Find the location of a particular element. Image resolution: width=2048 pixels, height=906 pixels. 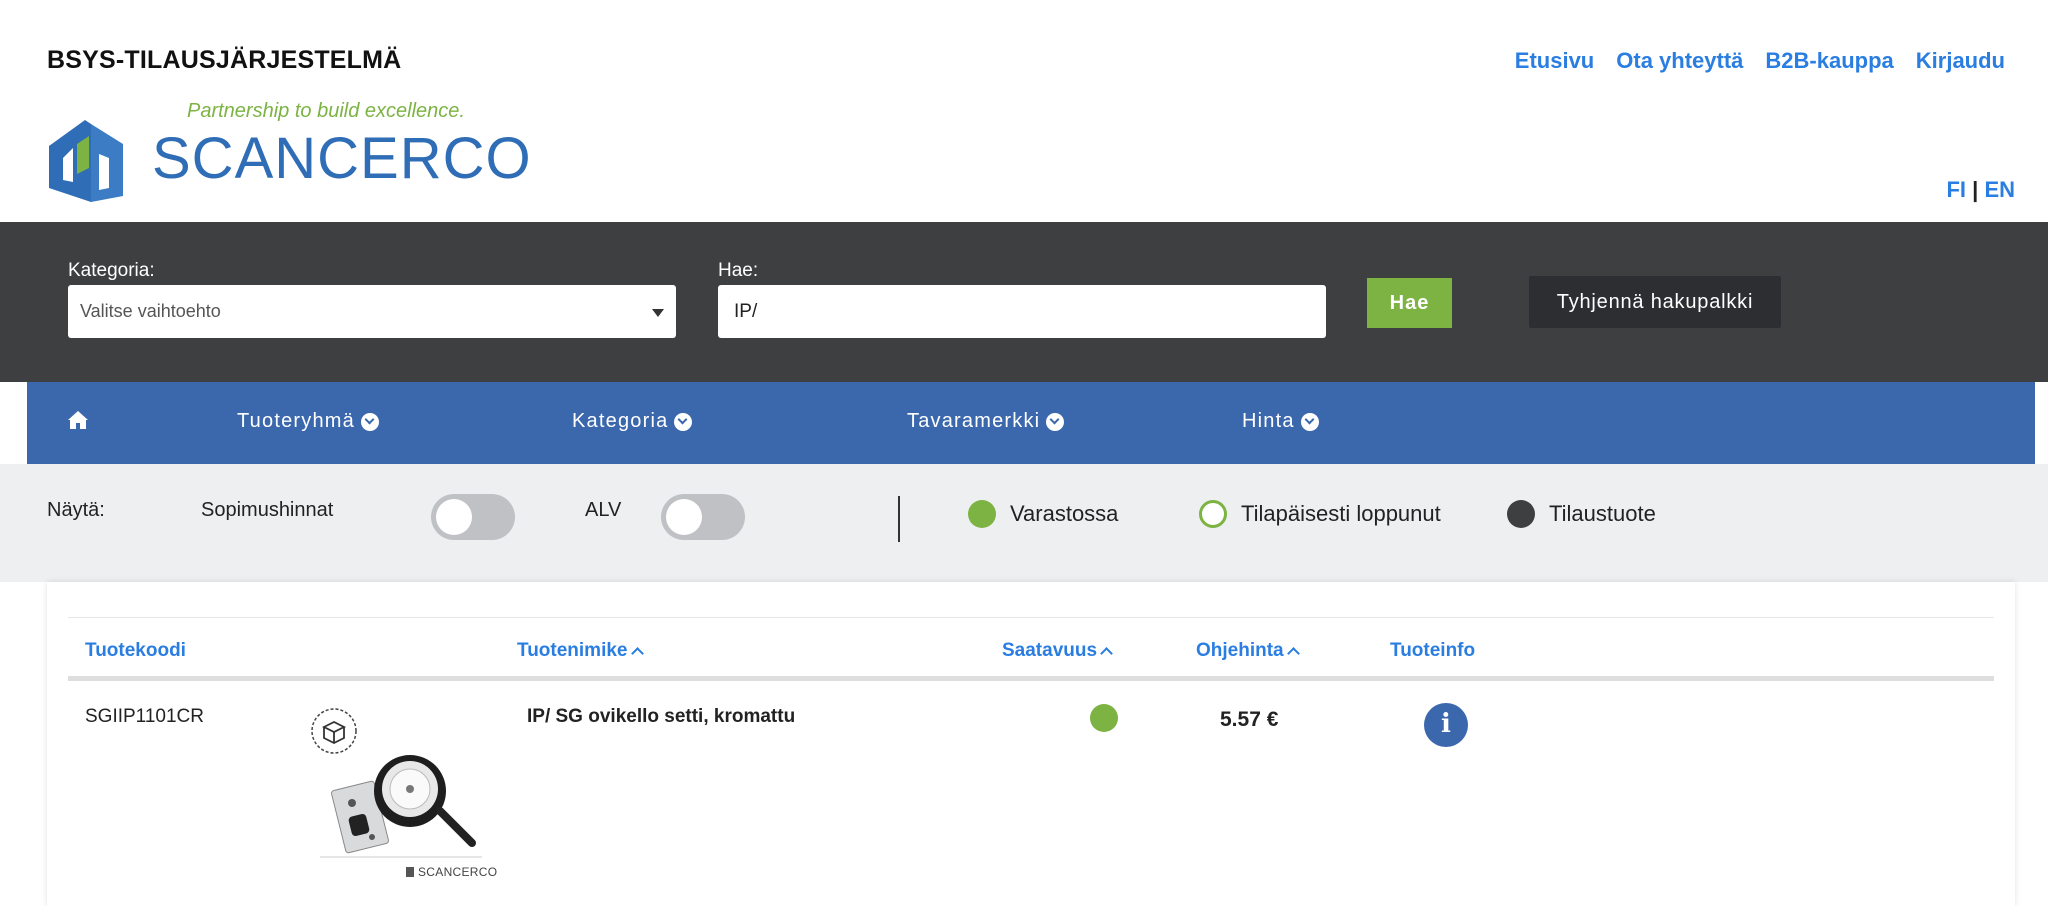

search-label: Hae: is located at coordinates (738, 270).